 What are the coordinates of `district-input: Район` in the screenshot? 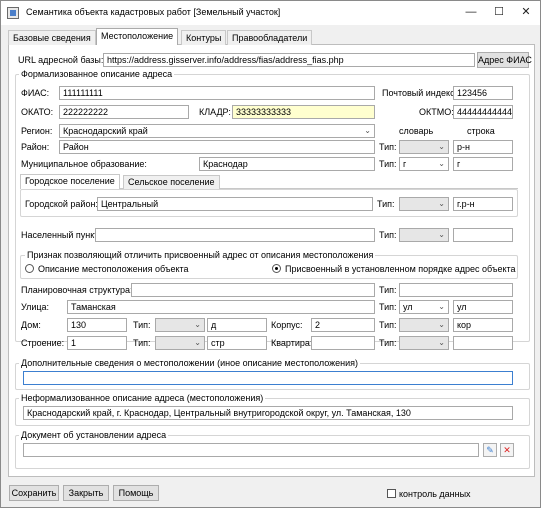 It's located at (217, 147).